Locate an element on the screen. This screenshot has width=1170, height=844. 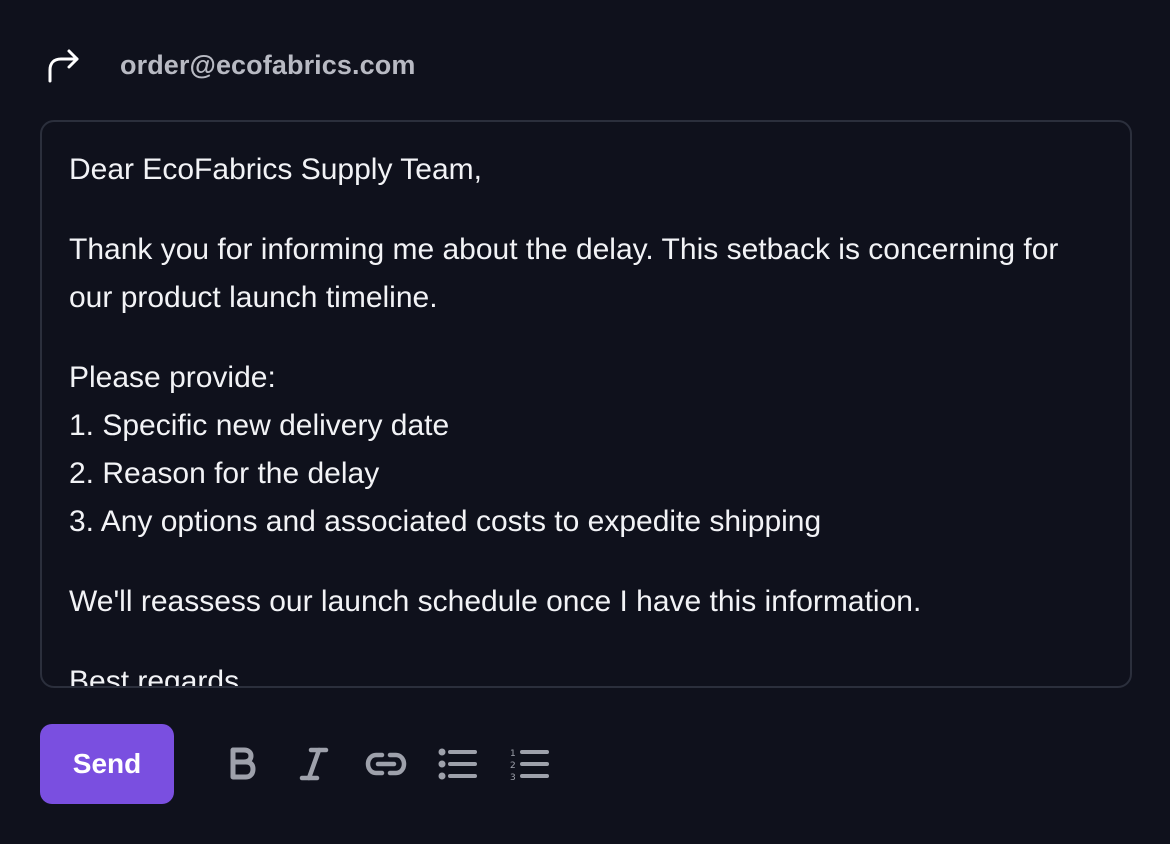
recipient-address: order@ecofabrics.com is located at coordinates (267, 65).